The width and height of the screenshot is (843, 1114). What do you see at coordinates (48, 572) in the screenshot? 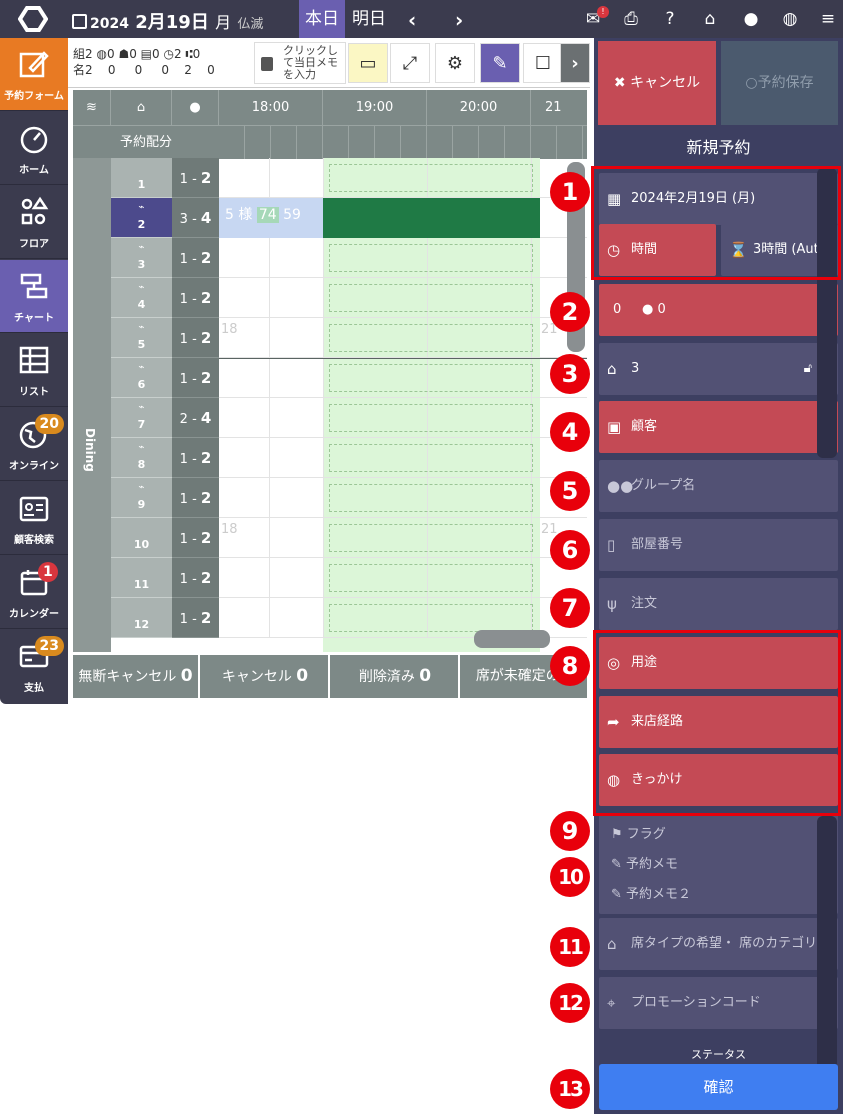
I see `calendar-count-badge: 1` at bounding box center [48, 572].